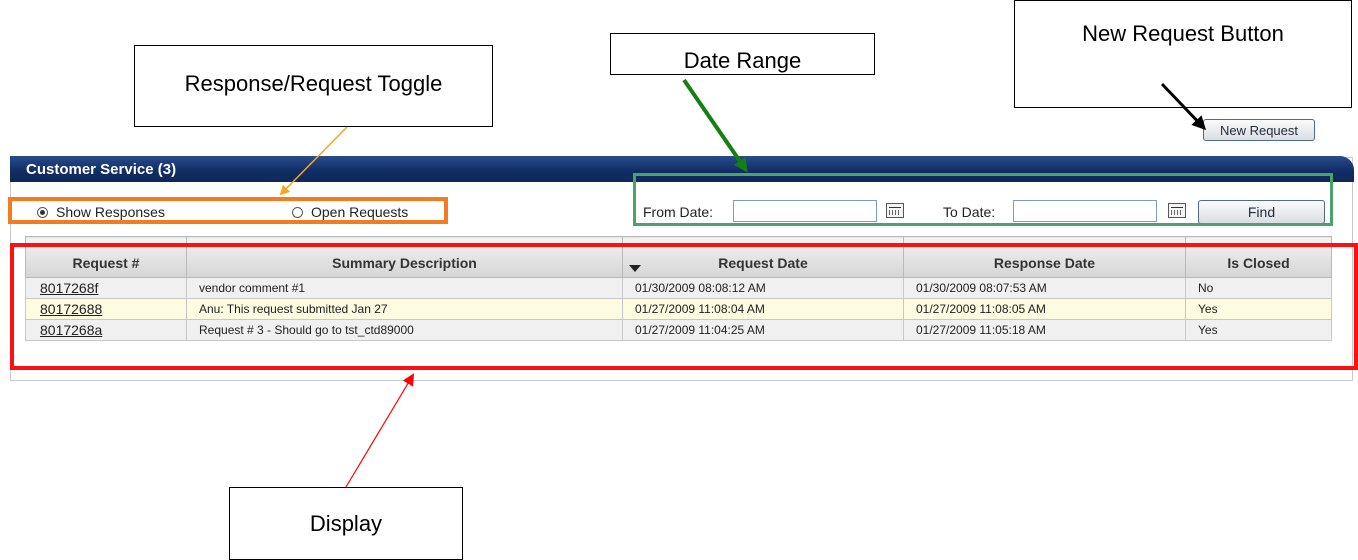 This screenshot has height=560, width=1358. Describe the element at coordinates (380, 430) in the screenshot. I see `display-arrow` at that location.